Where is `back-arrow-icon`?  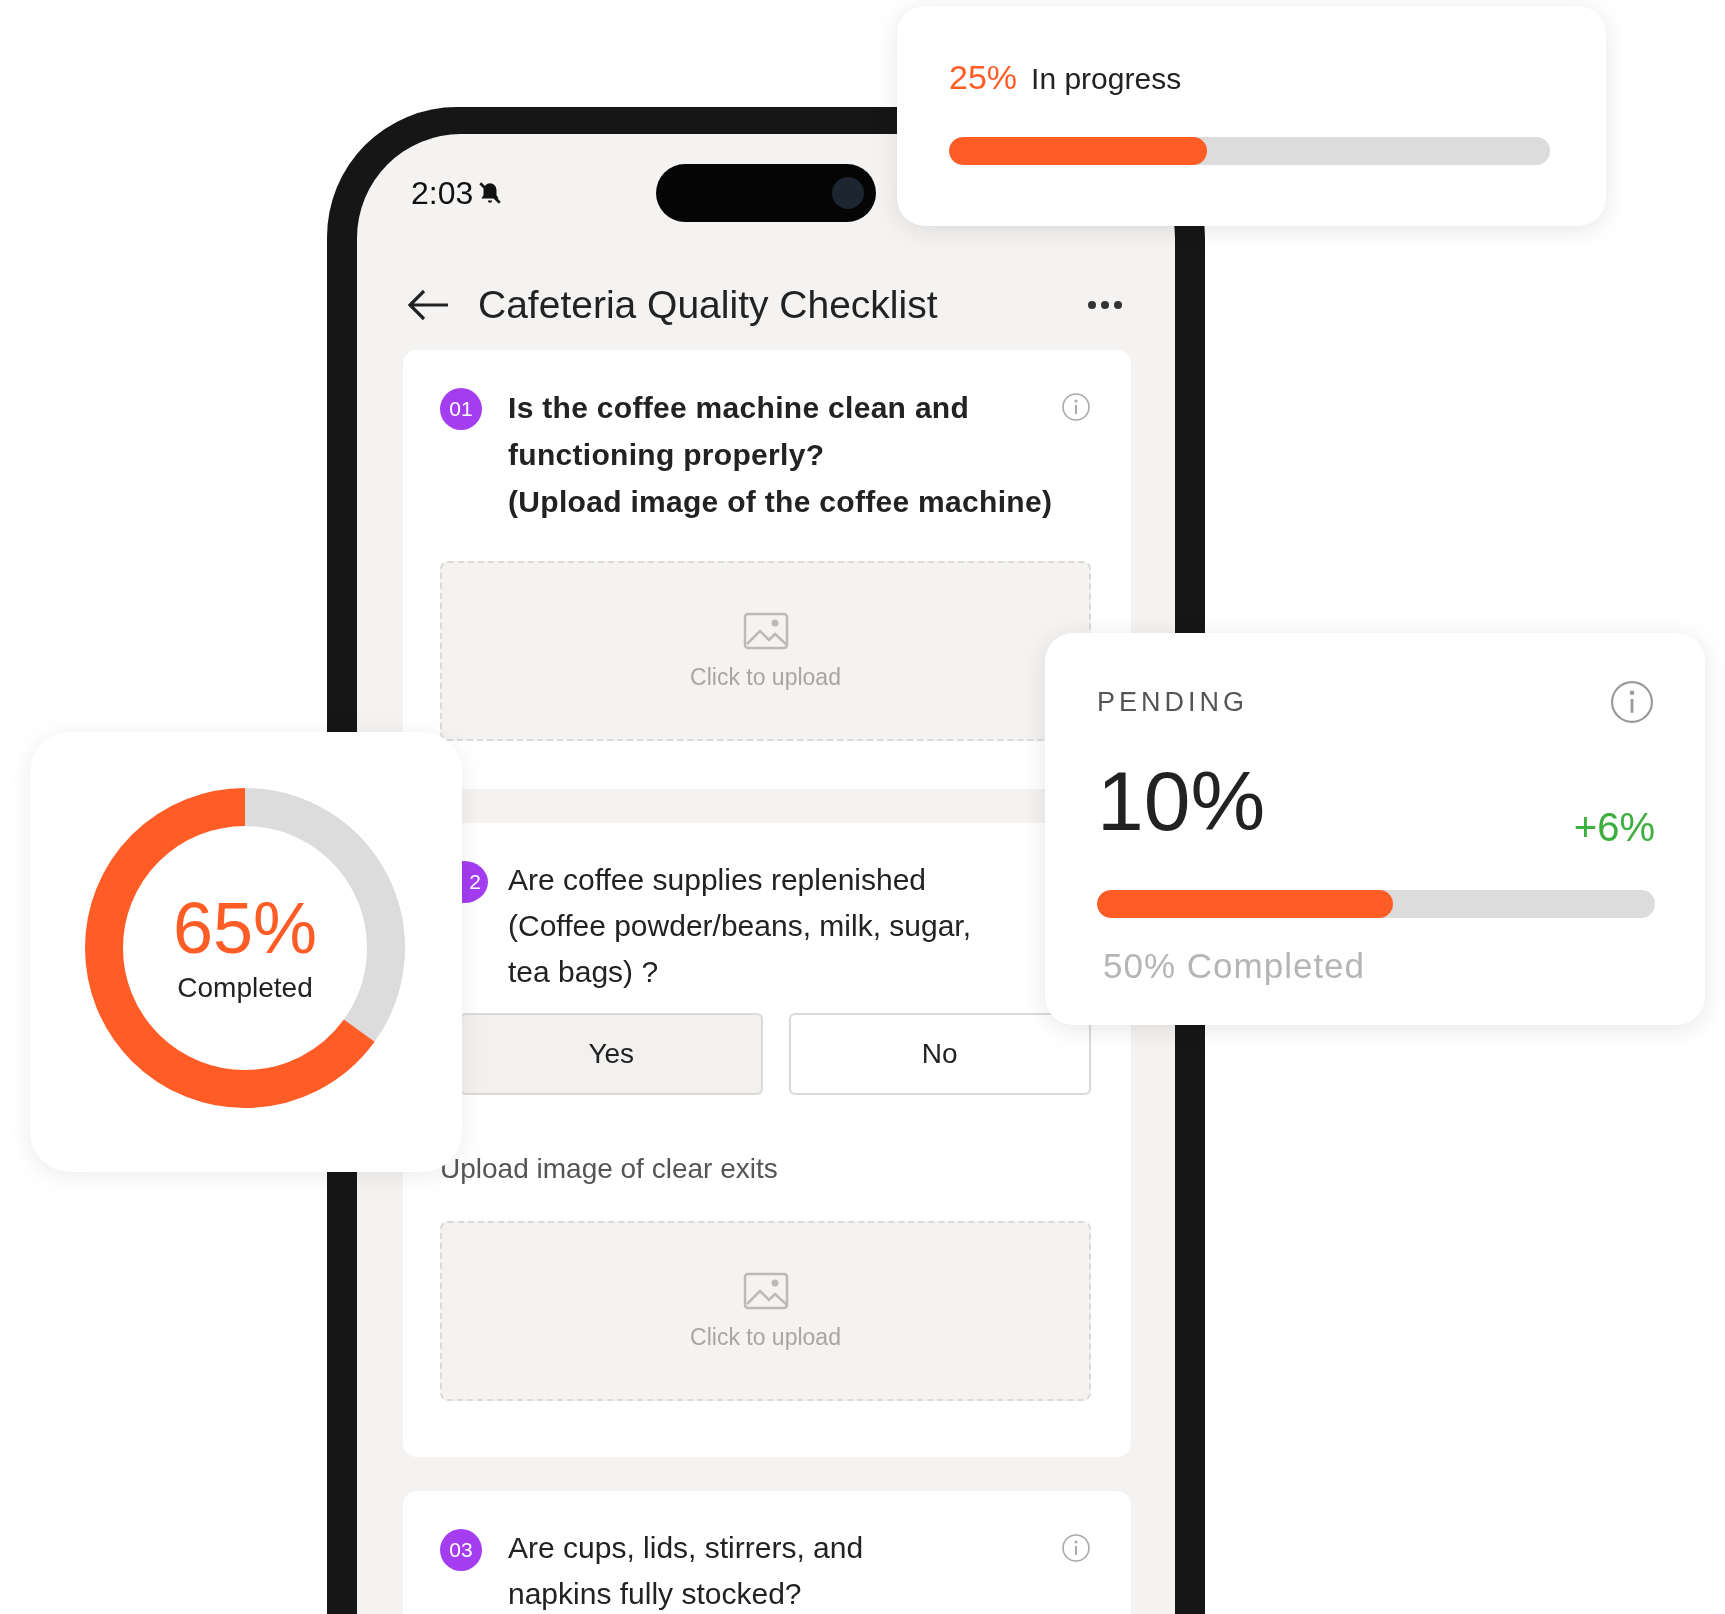
back-arrow-icon is located at coordinates (428, 305).